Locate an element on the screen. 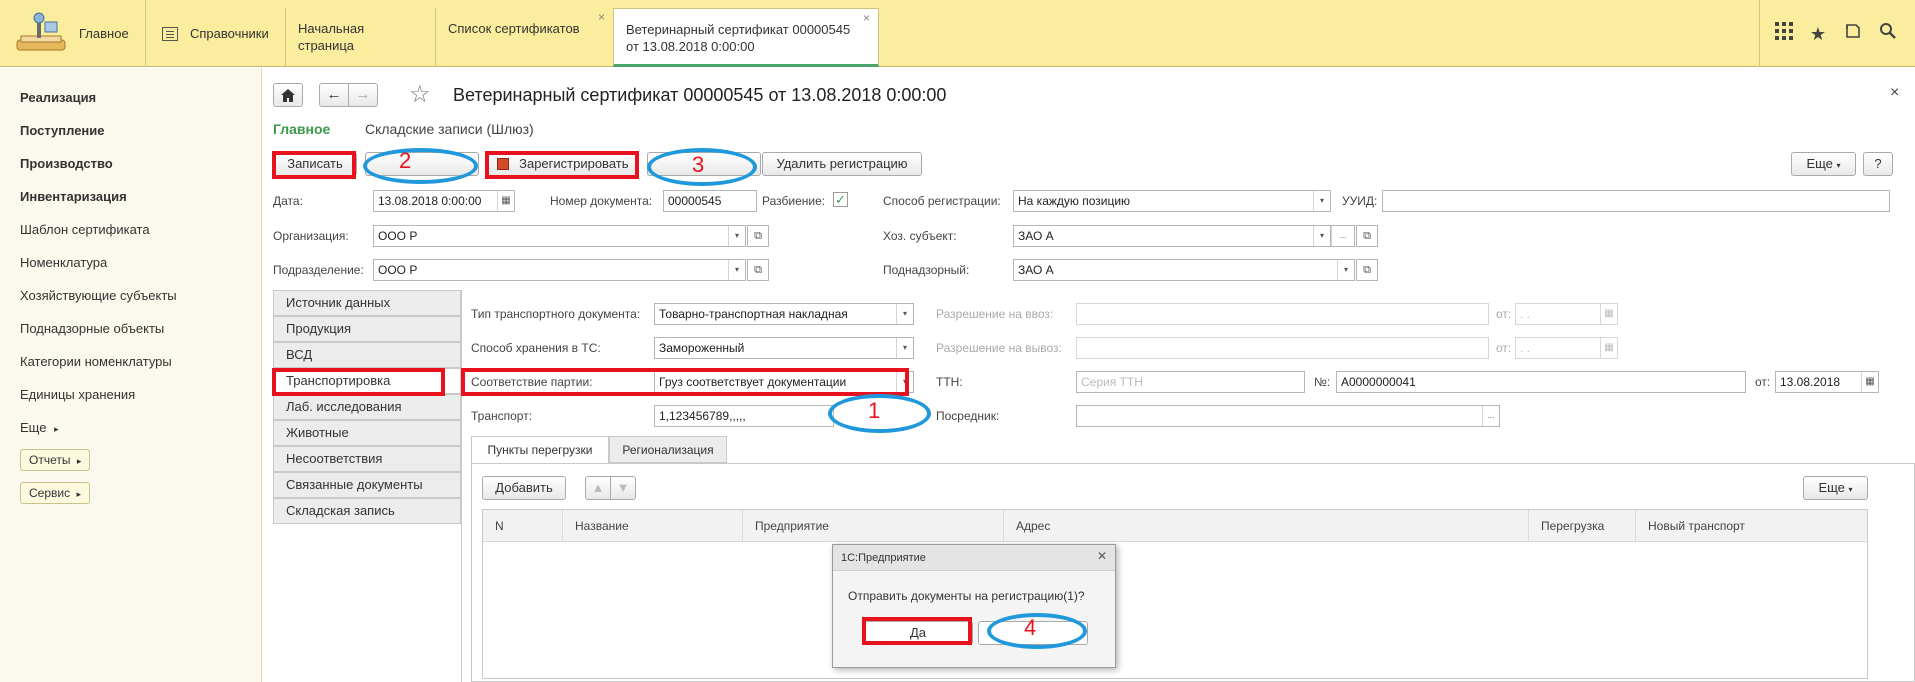 The width and height of the screenshot is (1915, 682). col-transshipment: Перегрузка is located at coordinates (1582, 526).